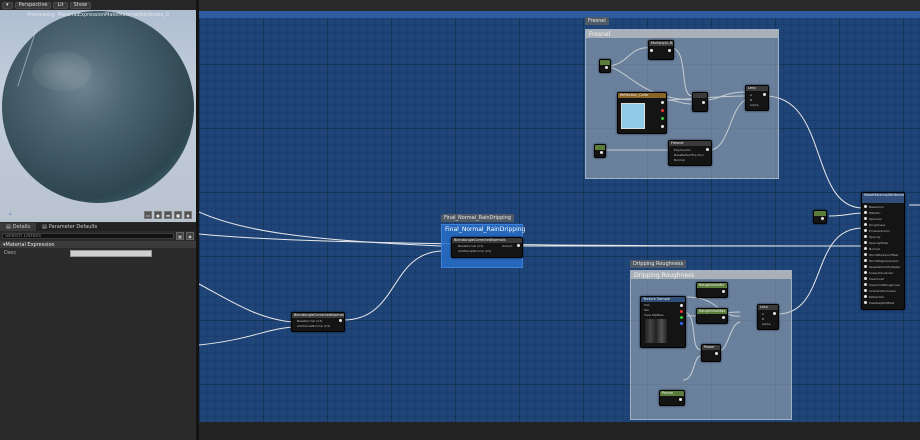  What do you see at coordinates (7, 5) in the screenshot?
I see `viewport-menu-button: ▾` at bounding box center [7, 5].